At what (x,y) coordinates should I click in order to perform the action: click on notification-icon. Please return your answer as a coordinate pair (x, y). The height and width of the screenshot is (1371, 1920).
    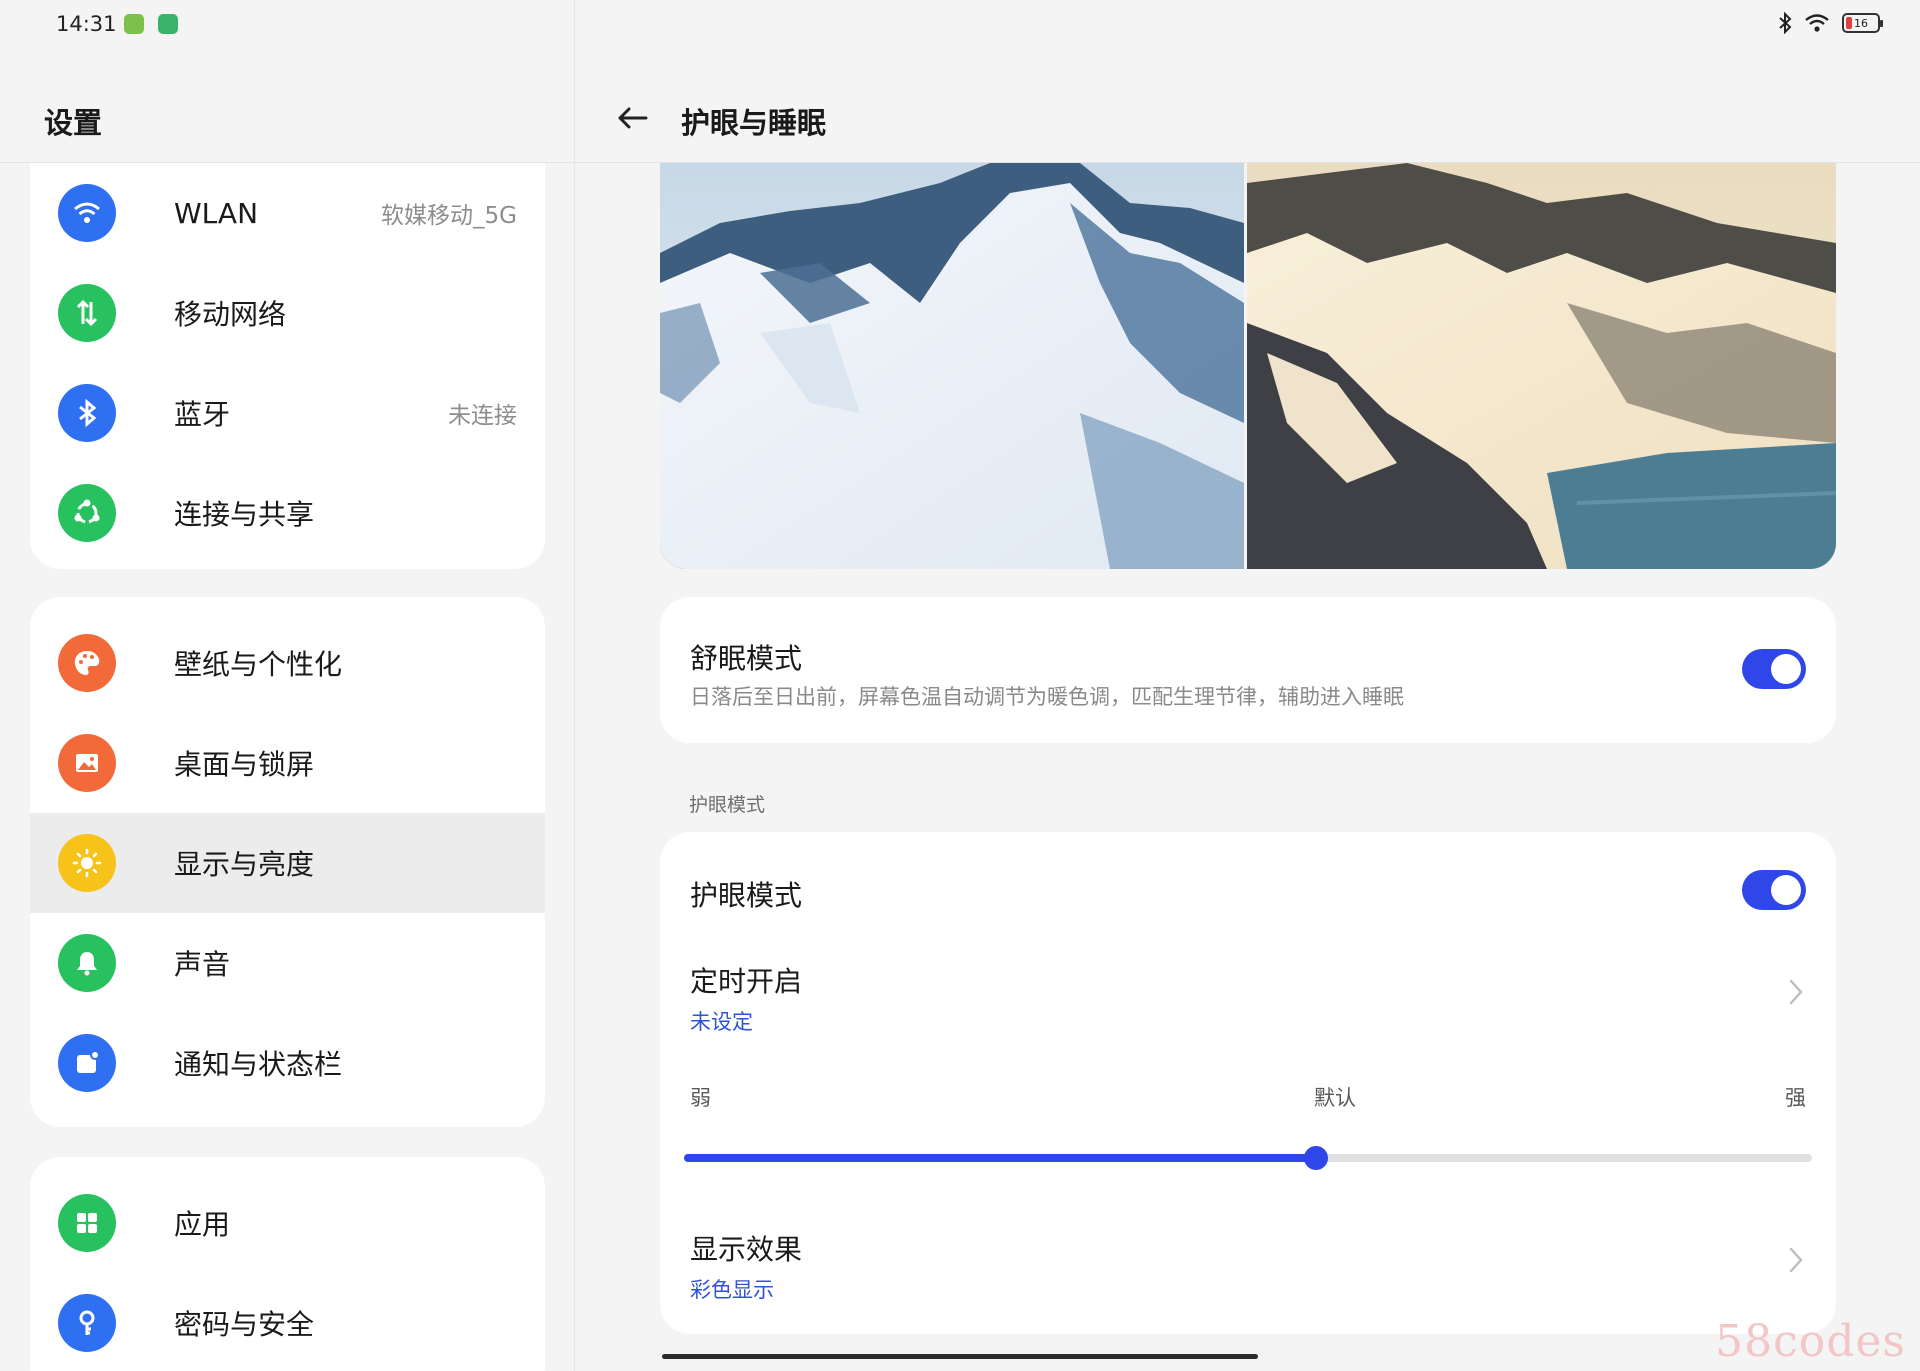
    Looking at the image, I should click on (87, 1063).